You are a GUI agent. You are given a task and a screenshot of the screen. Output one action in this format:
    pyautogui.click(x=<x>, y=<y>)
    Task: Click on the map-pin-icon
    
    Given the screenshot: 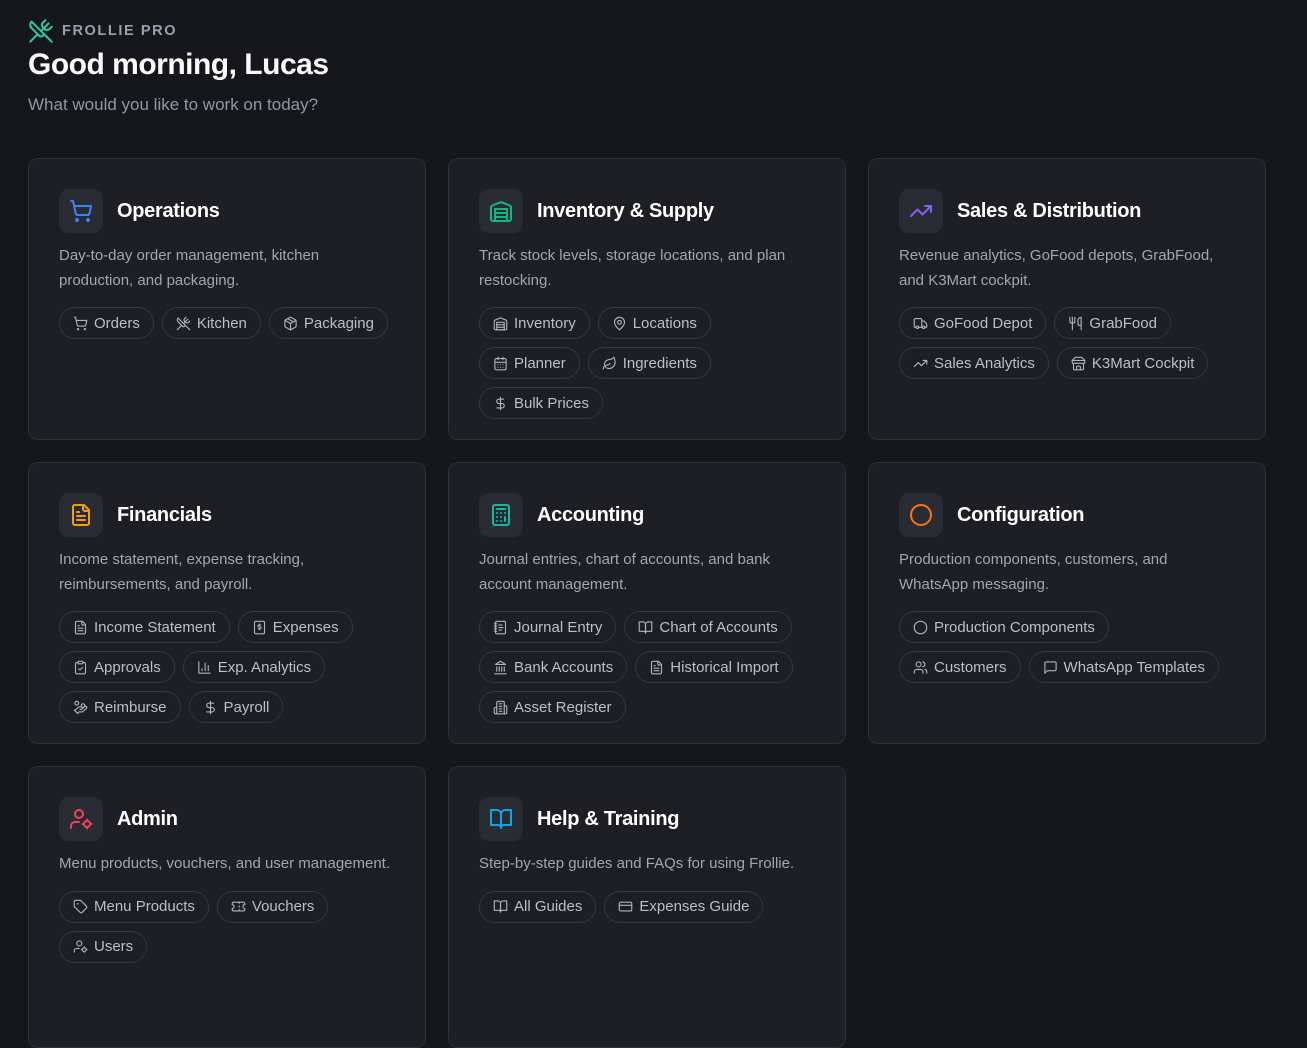 What is the action you would take?
    pyautogui.click(x=619, y=323)
    